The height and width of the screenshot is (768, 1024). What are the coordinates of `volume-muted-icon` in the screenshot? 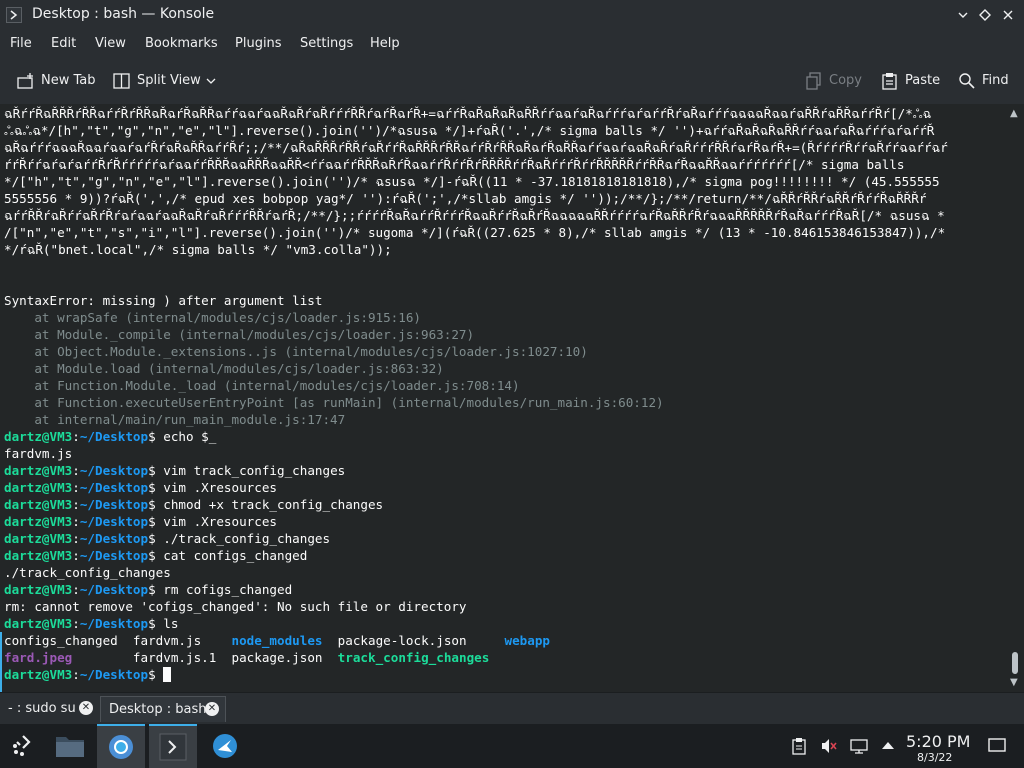 It's located at (829, 746).